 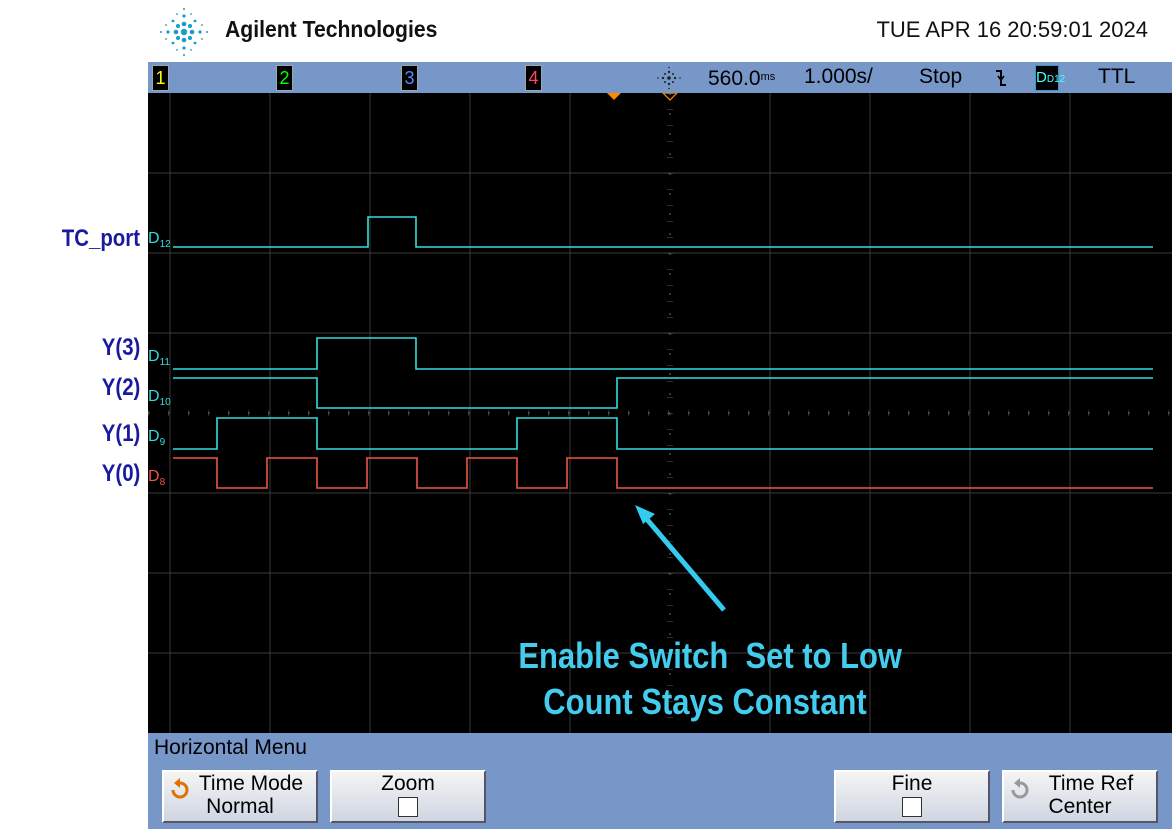 I want to click on channel-1-indicator: 1, so click(x=160, y=78).